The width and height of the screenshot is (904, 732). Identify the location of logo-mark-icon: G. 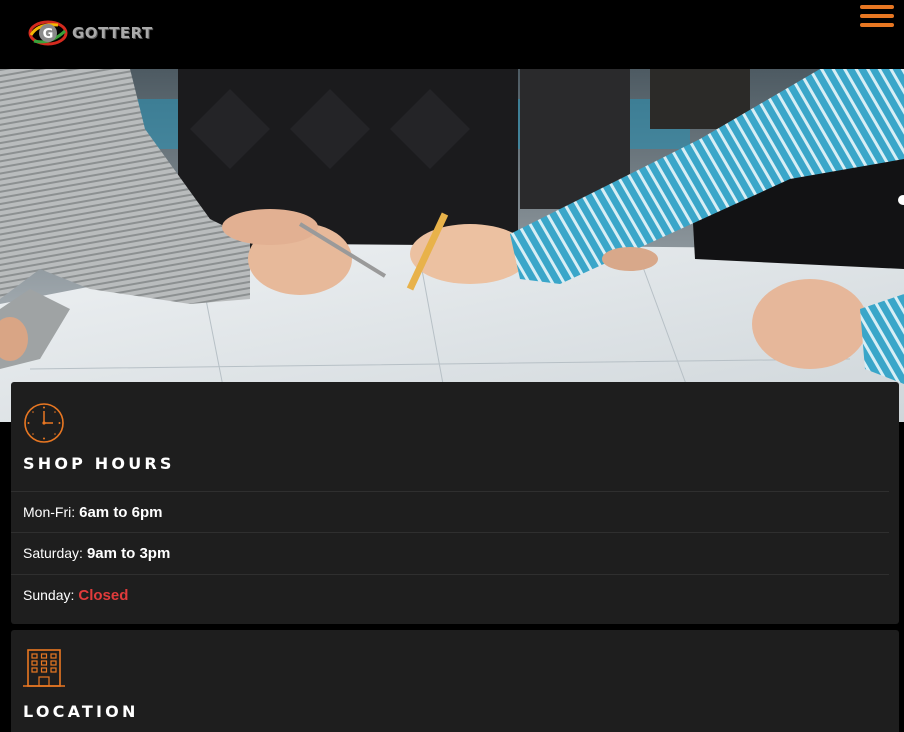
(48, 33).